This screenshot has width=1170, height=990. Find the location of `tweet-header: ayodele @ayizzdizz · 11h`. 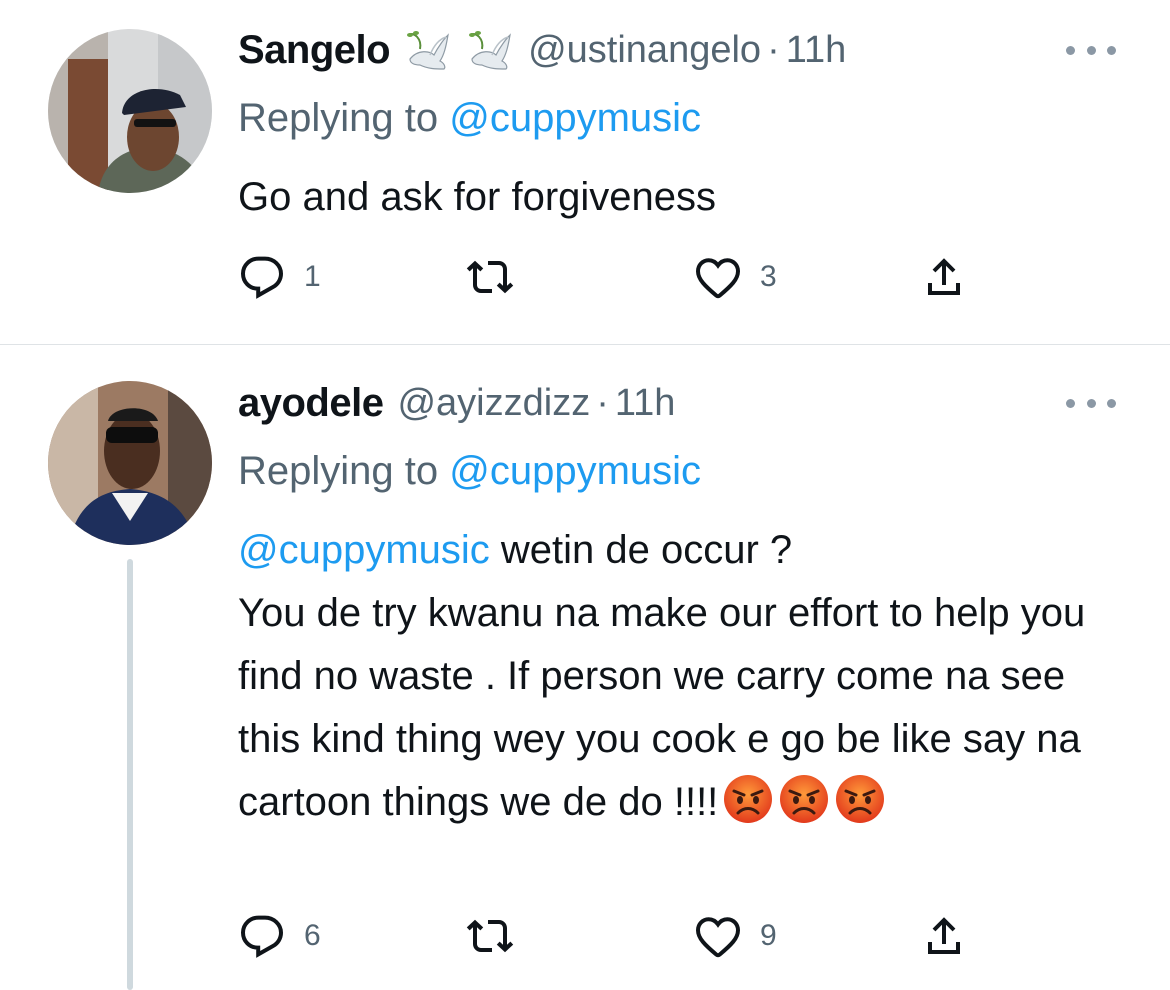

tweet-header: ayodele @ayizzdizz · 11h is located at coordinates (456, 403).